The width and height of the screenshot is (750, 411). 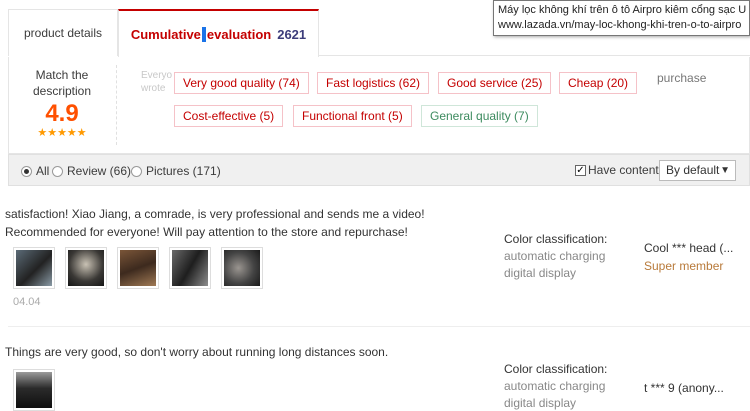 I want to click on faded-line1: Everyo, so click(x=157, y=75).